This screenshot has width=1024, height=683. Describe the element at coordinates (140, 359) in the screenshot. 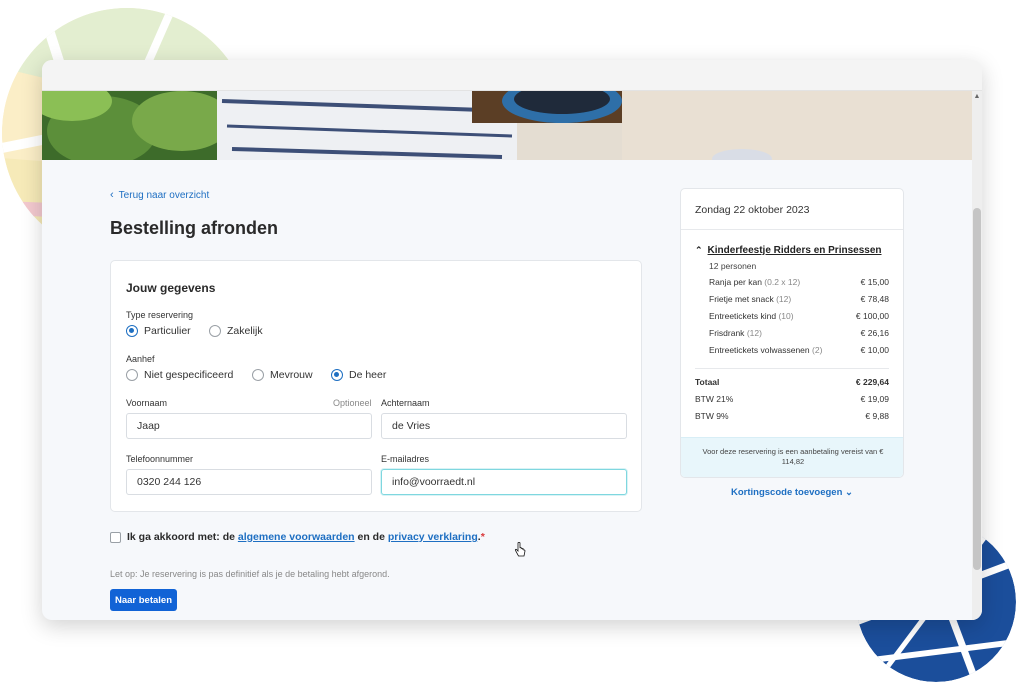

I see `salutation-label: Aanhef` at that location.